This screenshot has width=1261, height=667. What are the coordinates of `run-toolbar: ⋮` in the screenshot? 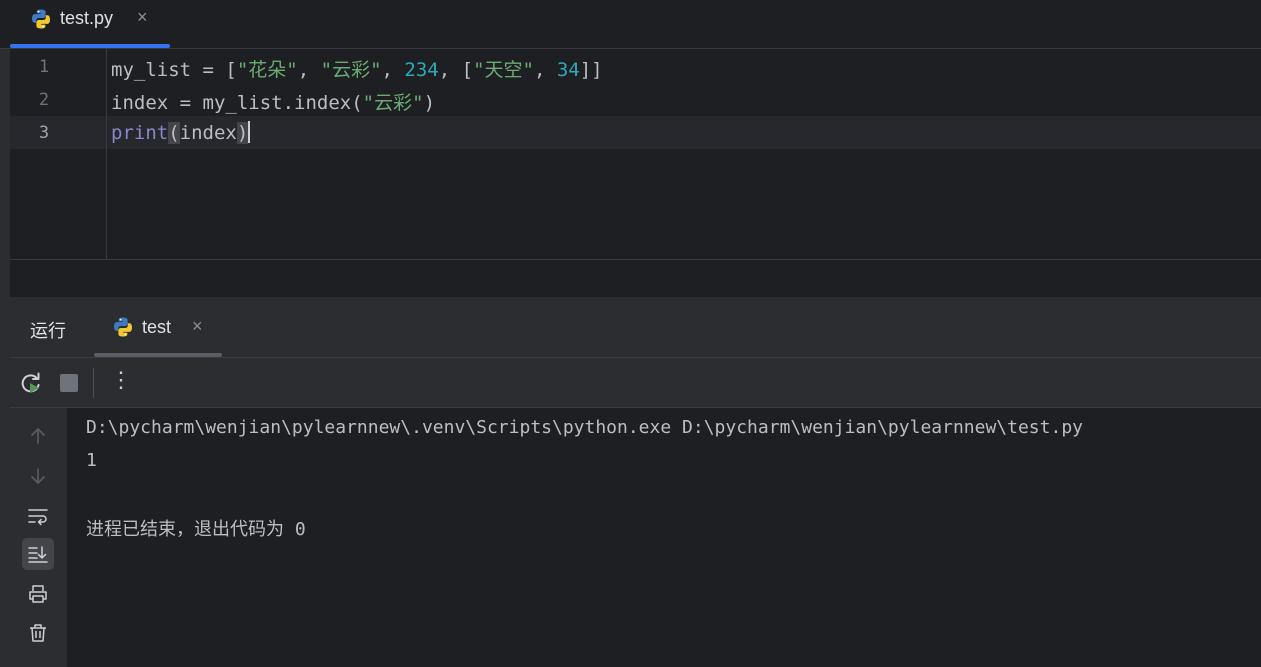 It's located at (635, 382).